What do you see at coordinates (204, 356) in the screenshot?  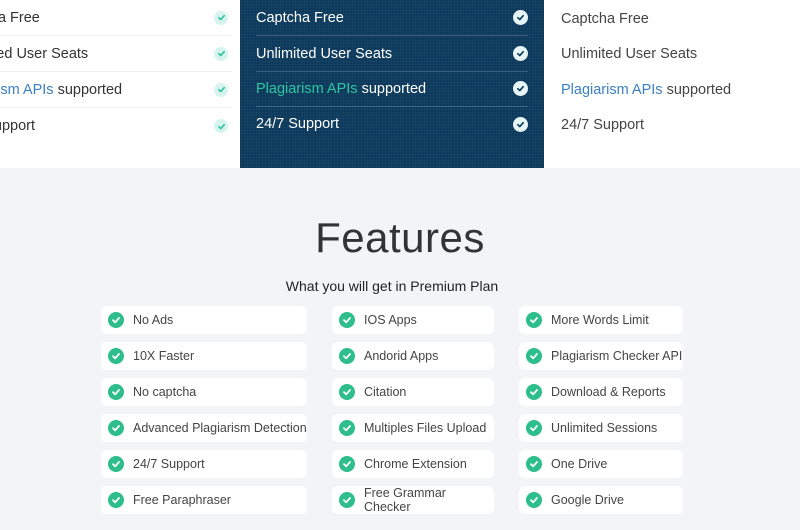 I see `feature-item: 10X Faster` at bounding box center [204, 356].